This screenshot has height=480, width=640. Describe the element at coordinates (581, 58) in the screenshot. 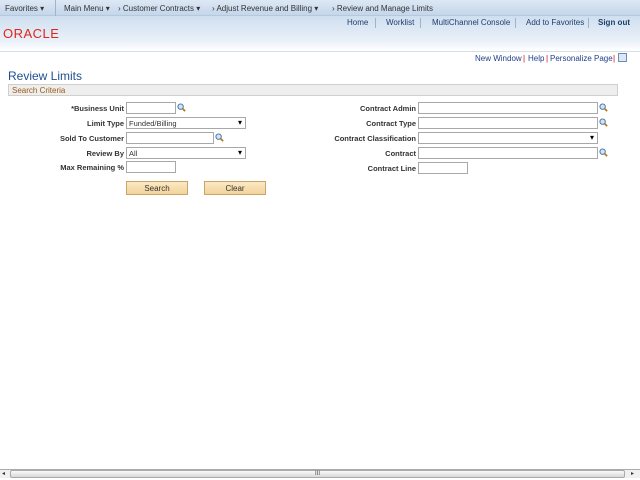

I see `personalize-page-link: Personalize Page` at that location.